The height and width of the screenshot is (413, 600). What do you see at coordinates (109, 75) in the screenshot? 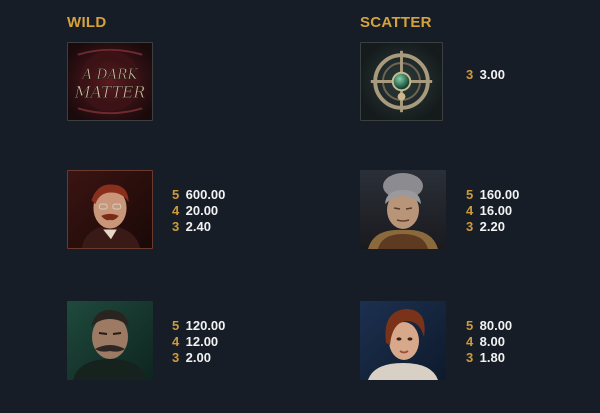
I see `wild-logo-line1: A DARK` at bounding box center [109, 75].